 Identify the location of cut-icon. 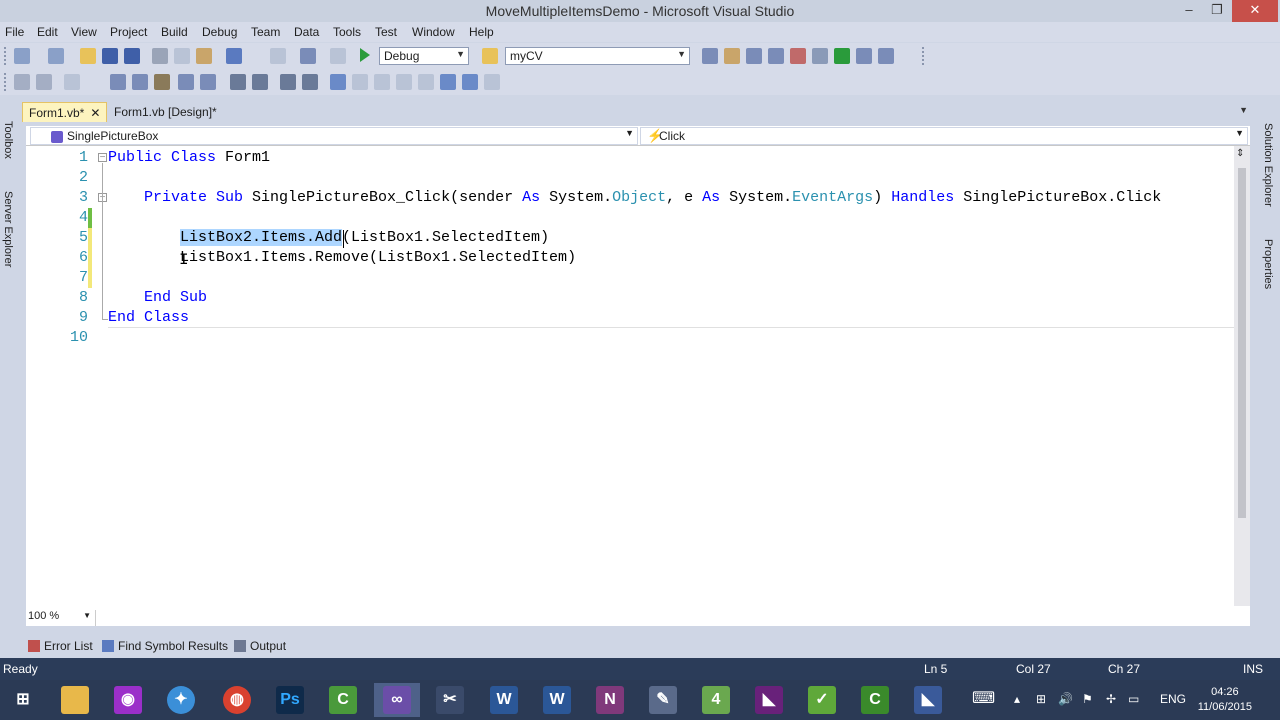
(160, 56).